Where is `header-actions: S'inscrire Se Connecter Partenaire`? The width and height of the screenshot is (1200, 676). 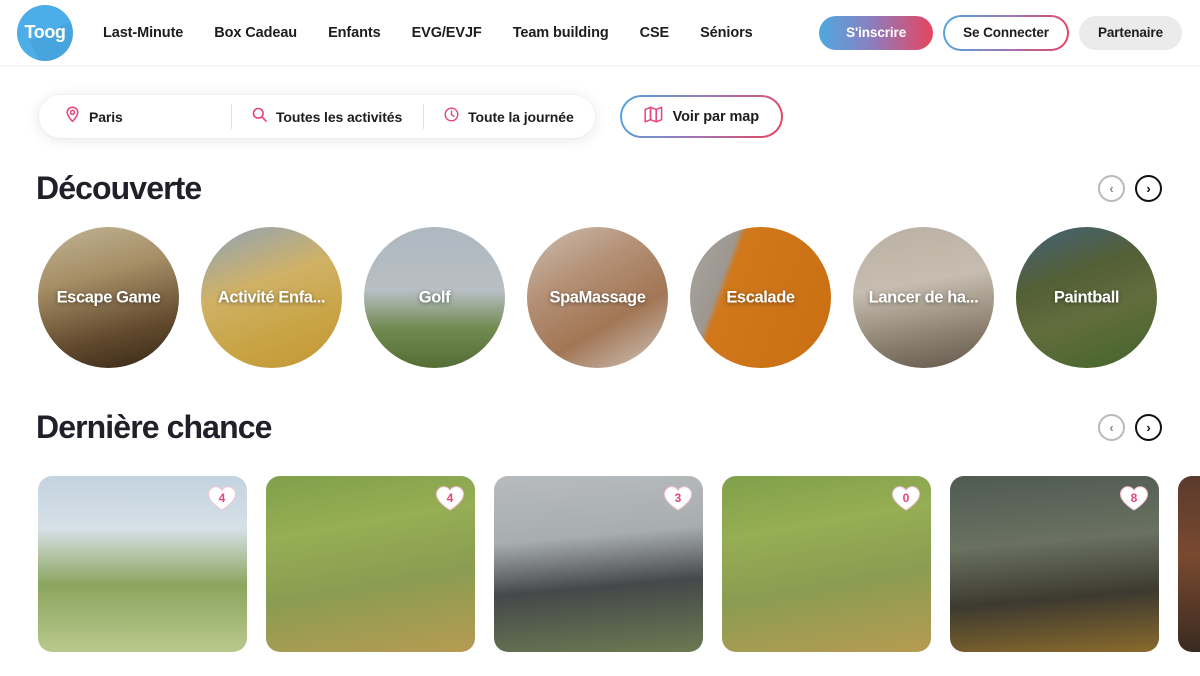 header-actions: S'inscrire Se Connecter Partenaire is located at coordinates (1000, 33).